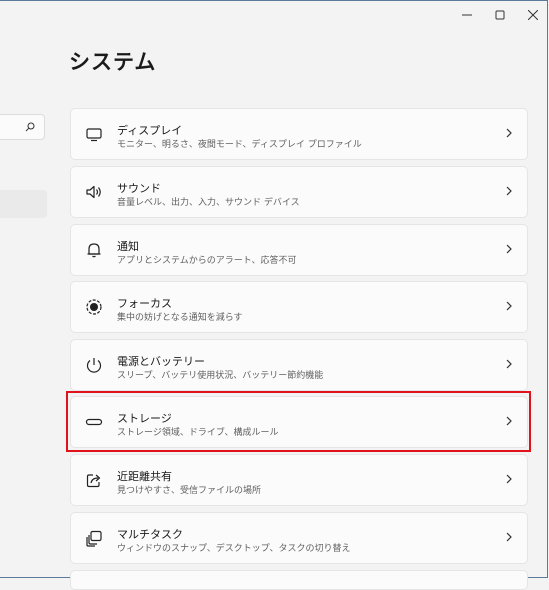 Image resolution: width=549 pixels, height=590 pixels. I want to click on title-bar, so click(499, 15).